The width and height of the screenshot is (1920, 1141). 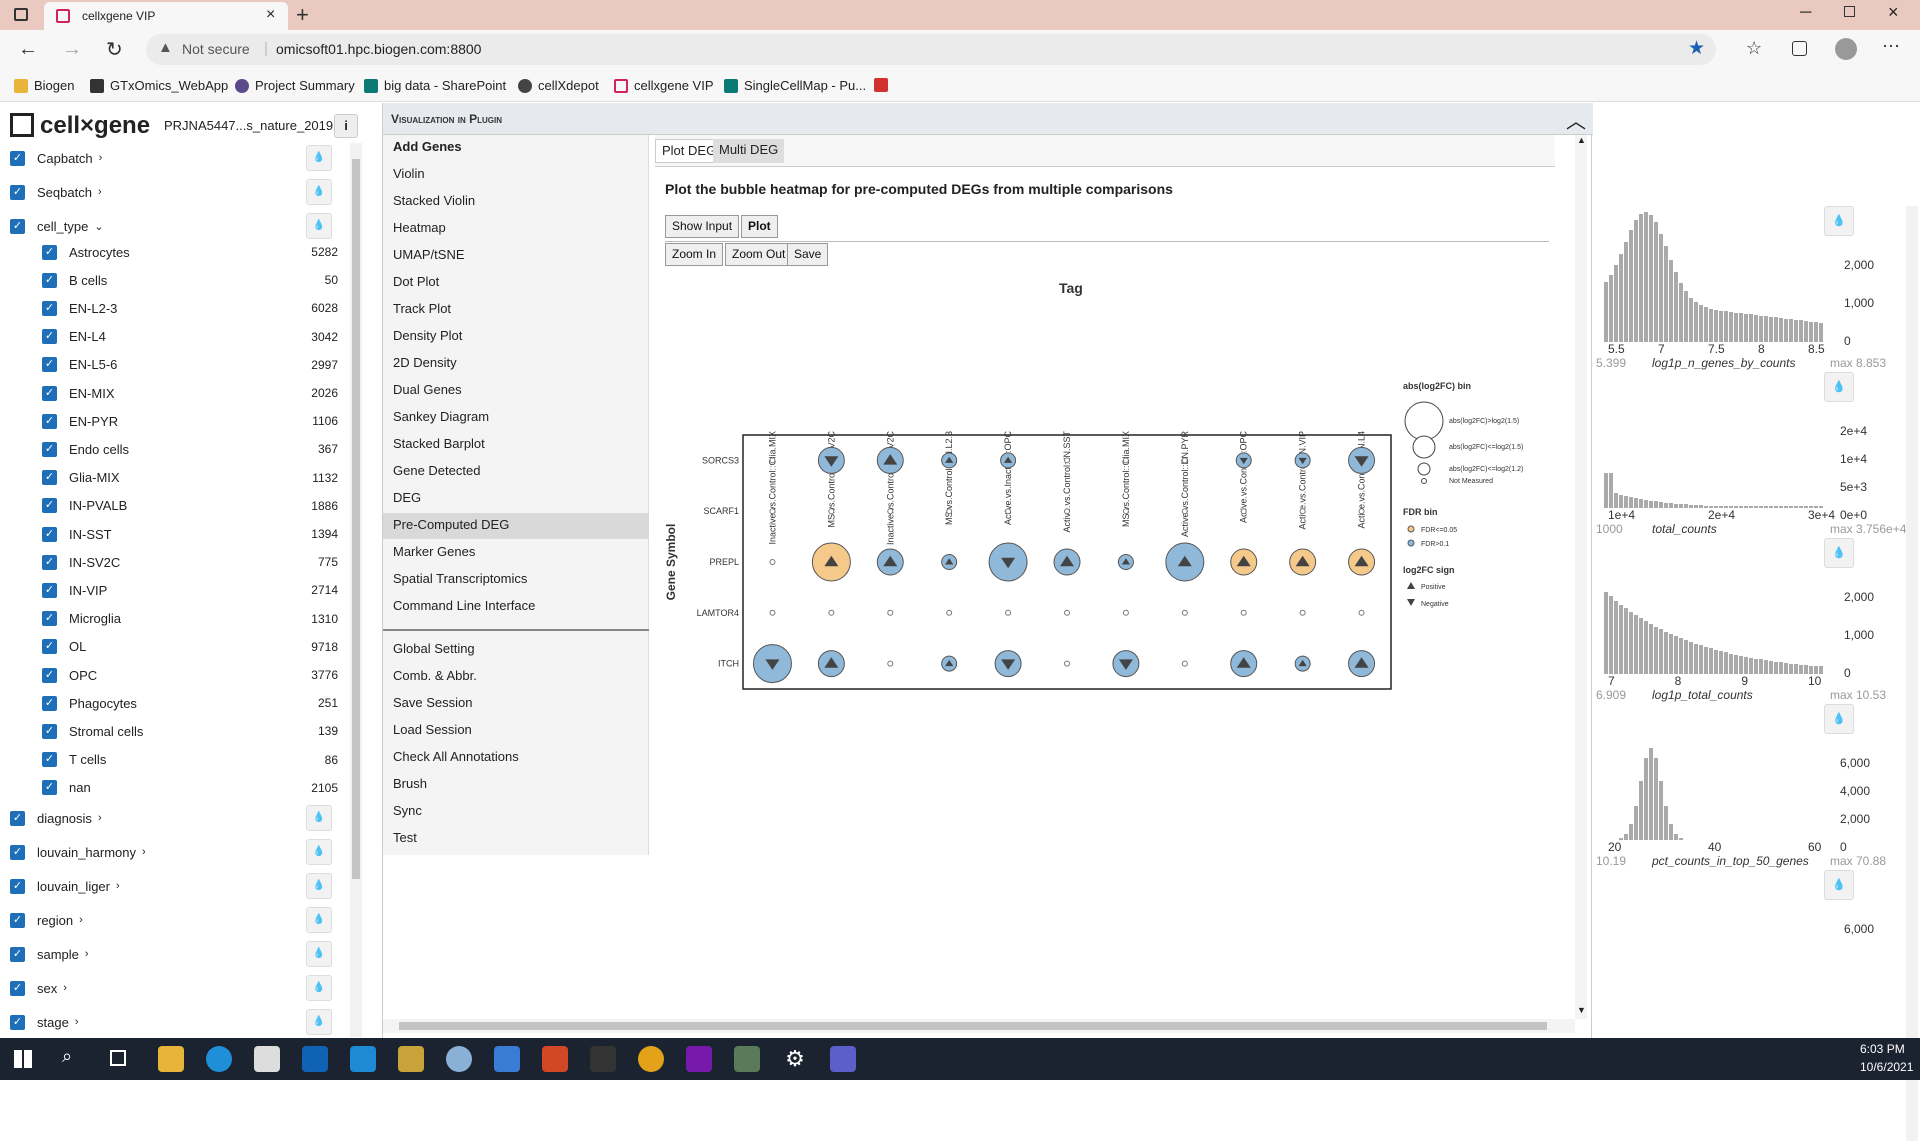 I want to click on menu-item: Density Plot, so click(x=427, y=335).